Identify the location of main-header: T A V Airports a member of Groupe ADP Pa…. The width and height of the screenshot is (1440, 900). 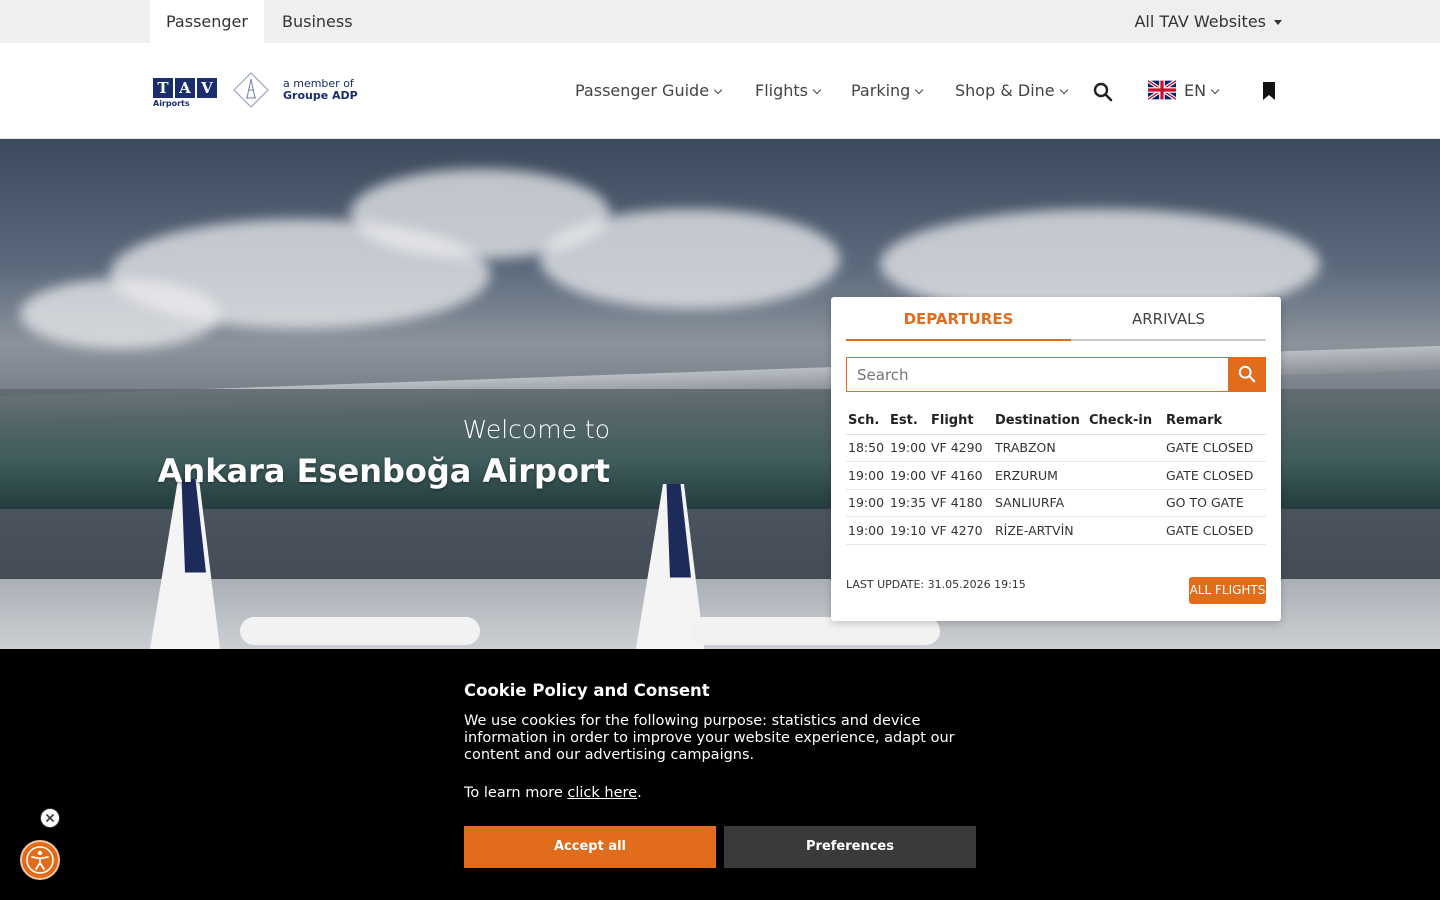
(720, 91).